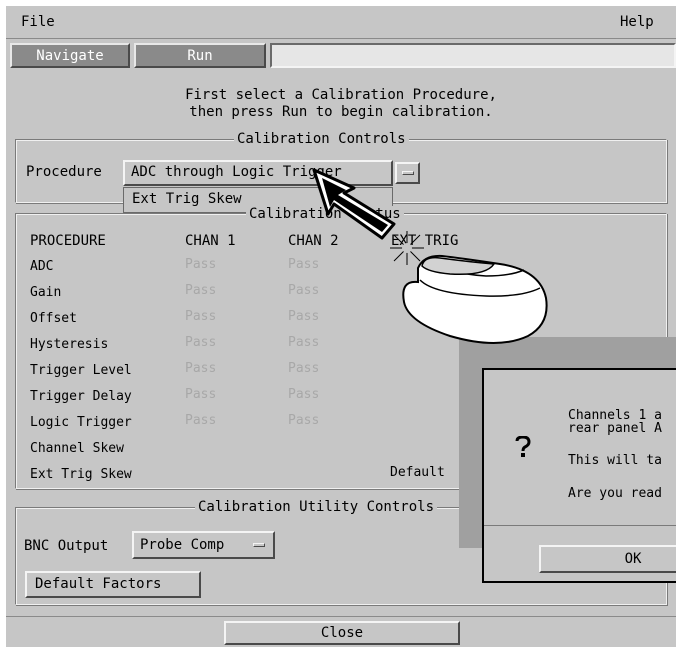 This screenshot has height=647, width=676. Describe the element at coordinates (417, 472) in the screenshot. I see `ext-trig-default-value: Default` at that location.